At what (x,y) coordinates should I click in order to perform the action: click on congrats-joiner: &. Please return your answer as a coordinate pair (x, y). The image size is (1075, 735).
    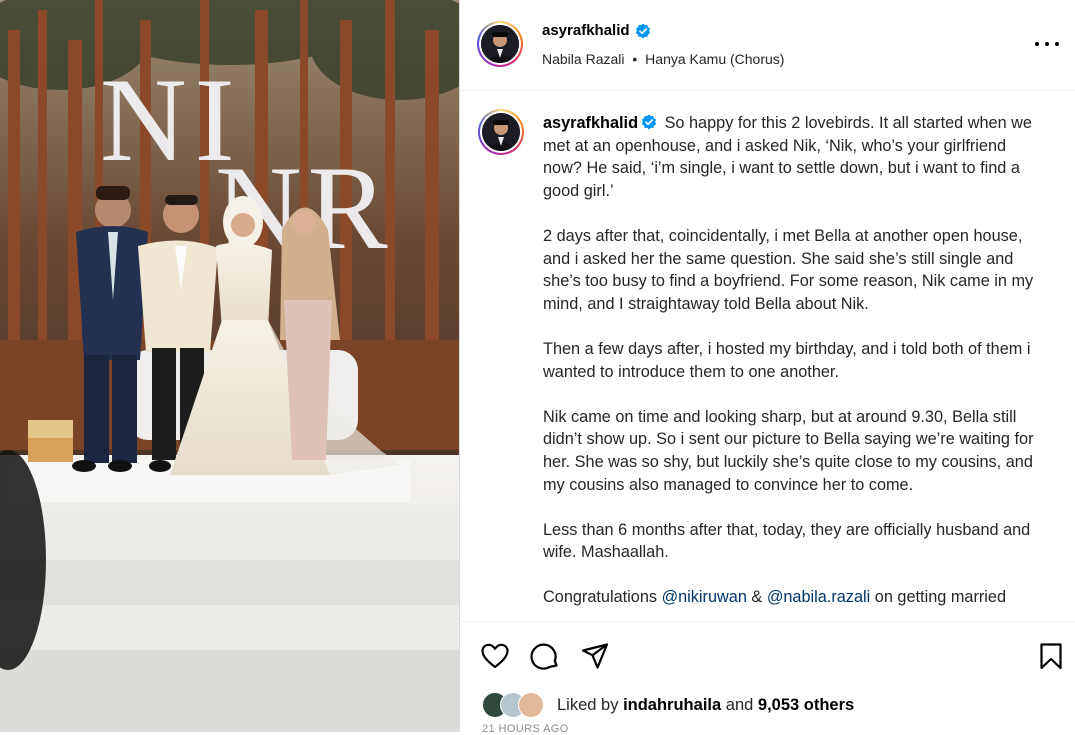
    Looking at the image, I should click on (757, 597).